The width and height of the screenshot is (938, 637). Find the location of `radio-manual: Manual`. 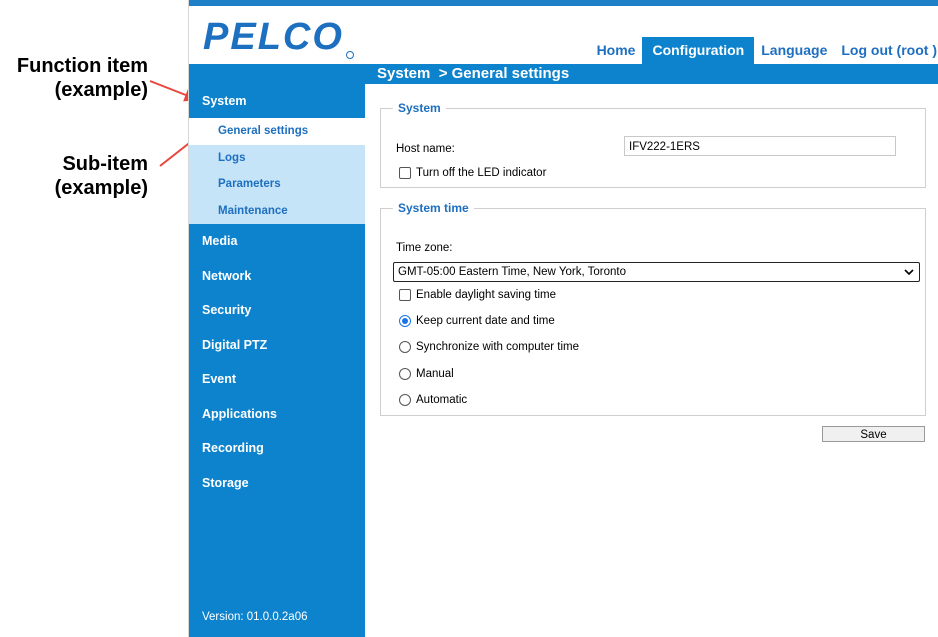

radio-manual: Manual is located at coordinates (426, 374).